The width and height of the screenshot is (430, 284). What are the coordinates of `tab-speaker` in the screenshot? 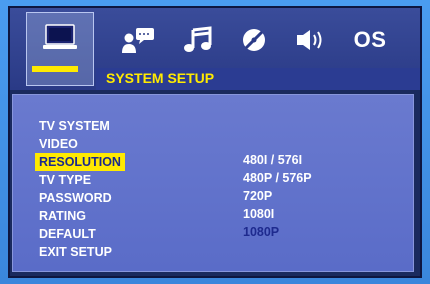 It's located at (310, 40).